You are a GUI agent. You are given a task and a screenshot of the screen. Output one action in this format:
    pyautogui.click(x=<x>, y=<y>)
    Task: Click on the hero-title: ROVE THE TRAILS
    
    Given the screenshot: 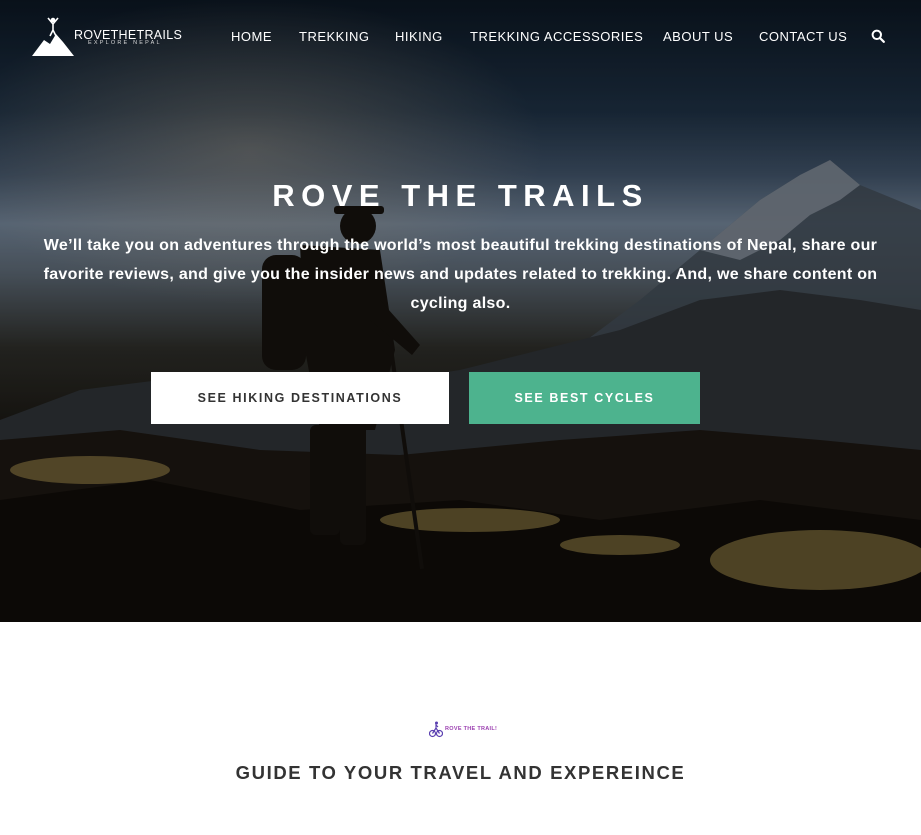 What is the action you would take?
    pyautogui.click(x=460, y=195)
    